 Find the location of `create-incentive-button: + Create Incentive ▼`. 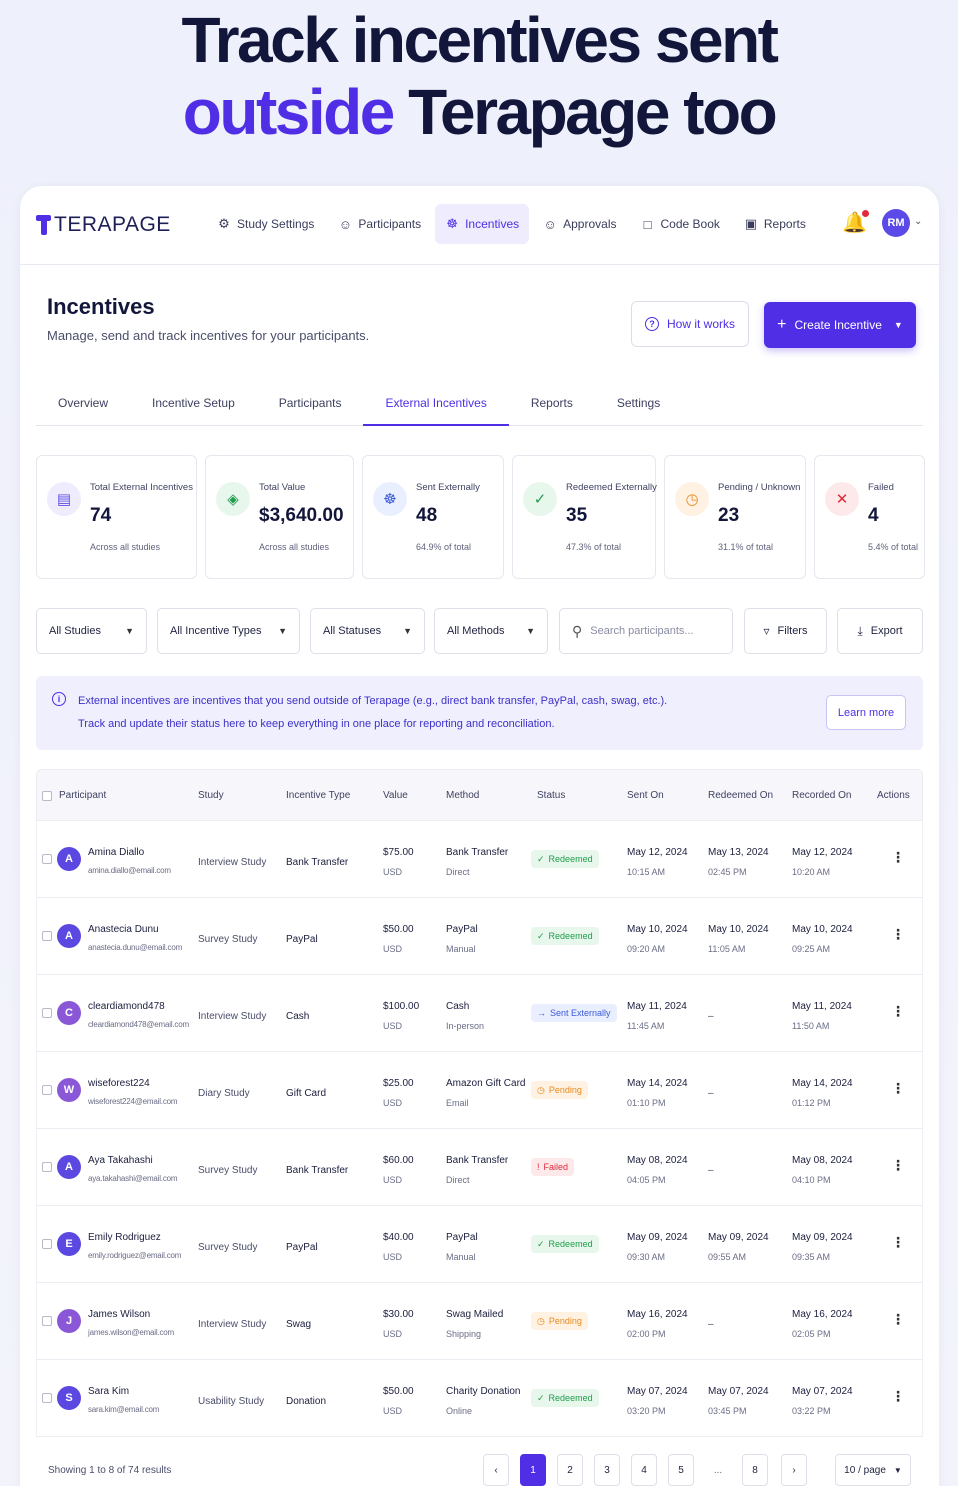

create-incentive-button: + Create Incentive ▼ is located at coordinates (840, 325).